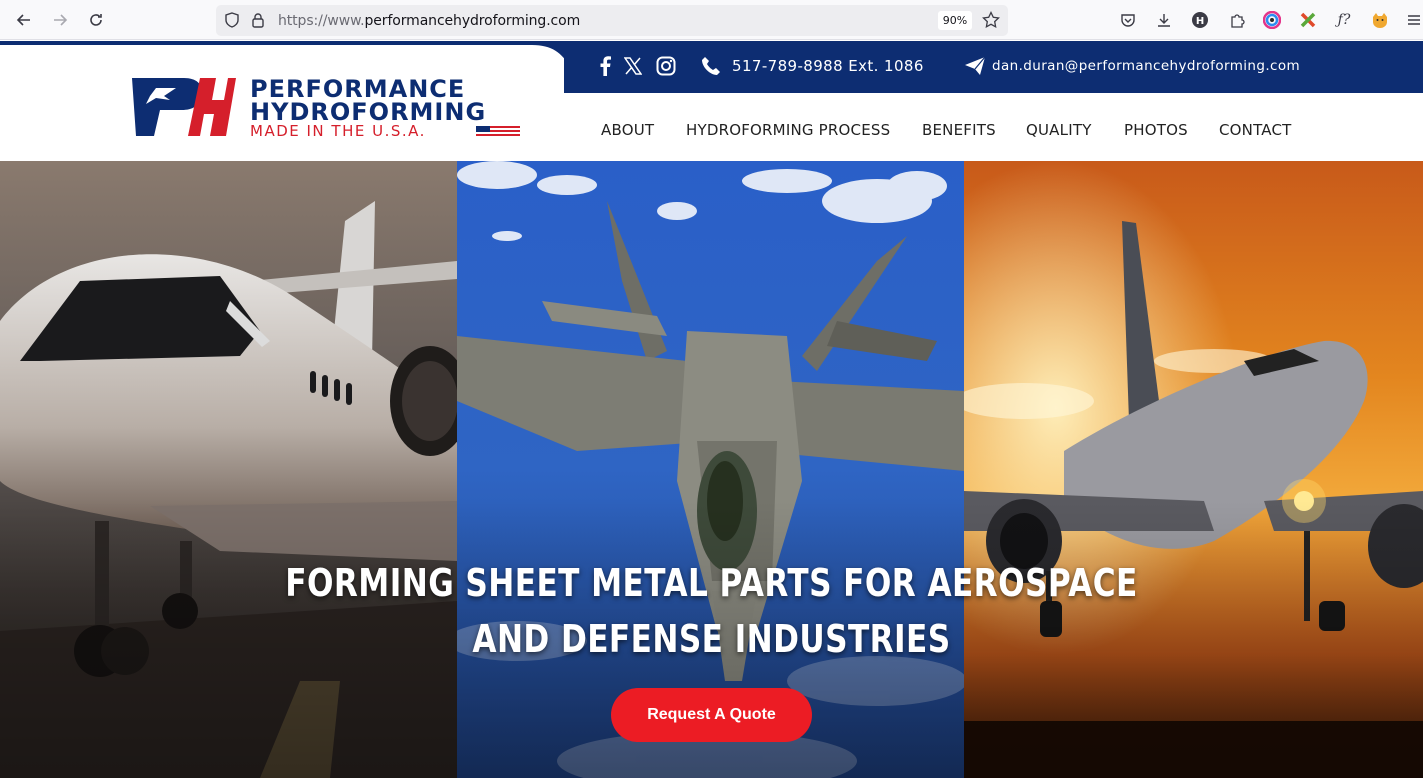  I want to click on hero-title-line-1: FORMING SHEET METAL PARTS FOR AEROSPACE, so click(711, 583).